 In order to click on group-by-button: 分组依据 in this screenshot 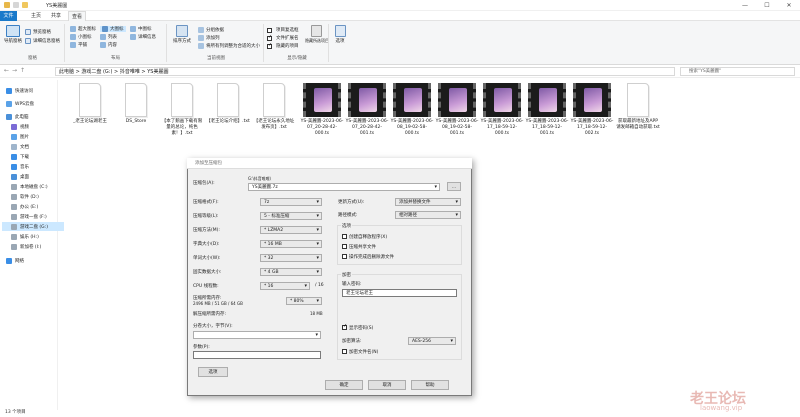, I will do `click(211, 30)`.